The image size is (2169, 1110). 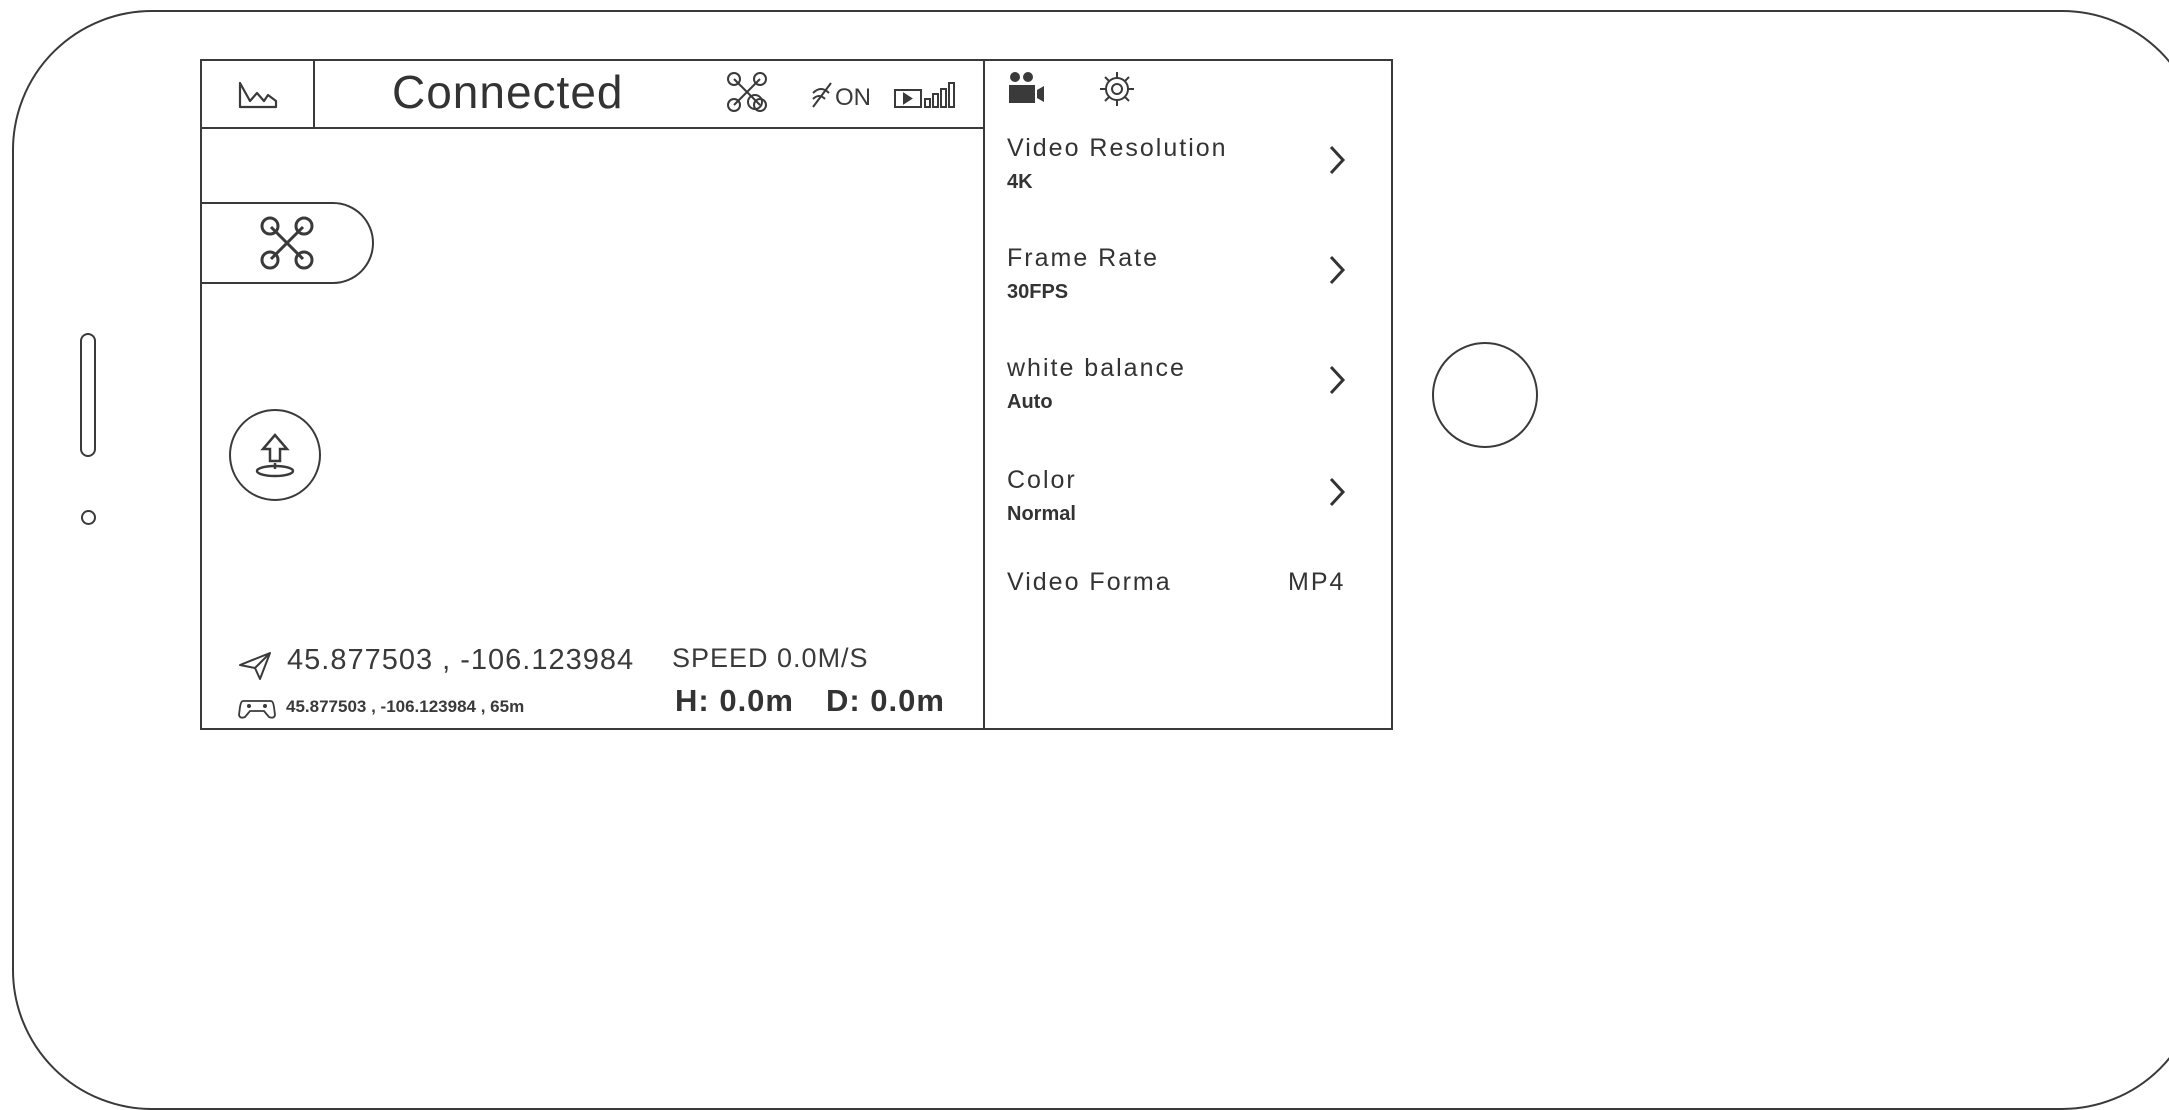 What do you see at coordinates (1038, 292) in the screenshot?
I see `setting-value: 30FPS` at bounding box center [1038, 292].